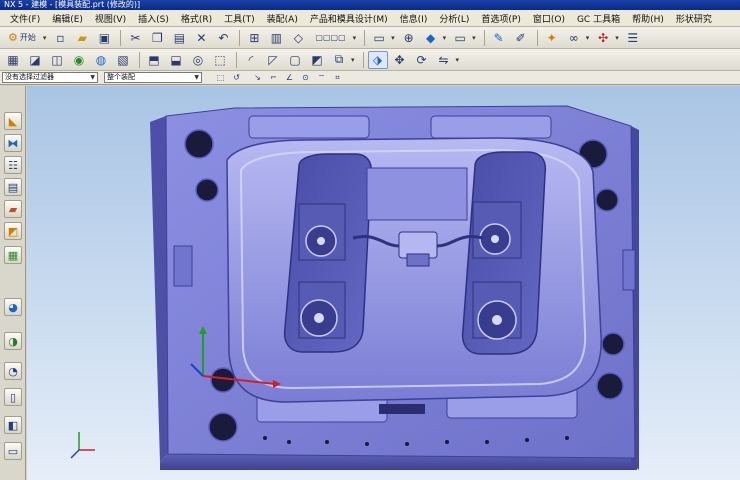  What do you see at coordinates (633, 38) in the screenshot?
I see `plane-icon: ☰` at bounding box center [633, 38].